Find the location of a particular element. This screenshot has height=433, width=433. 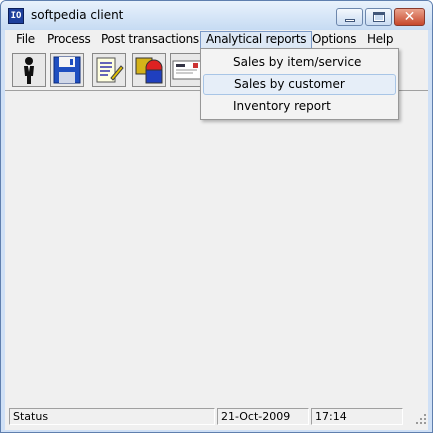

minimize-button is located at coordinates (349, 17).